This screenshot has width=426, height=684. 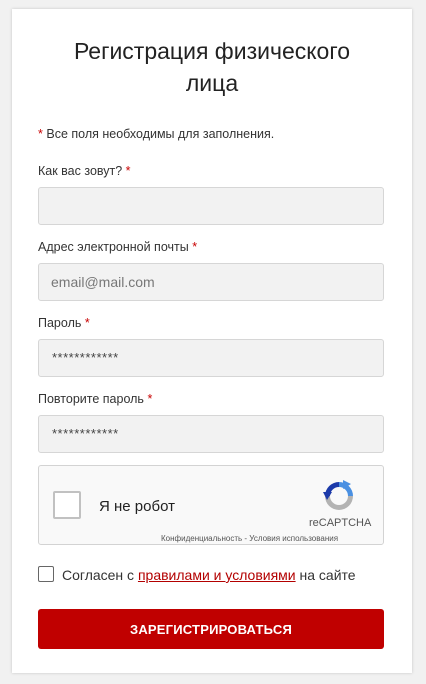 I want to click on password-label-text: Пароль, so click(x=60, y=323).